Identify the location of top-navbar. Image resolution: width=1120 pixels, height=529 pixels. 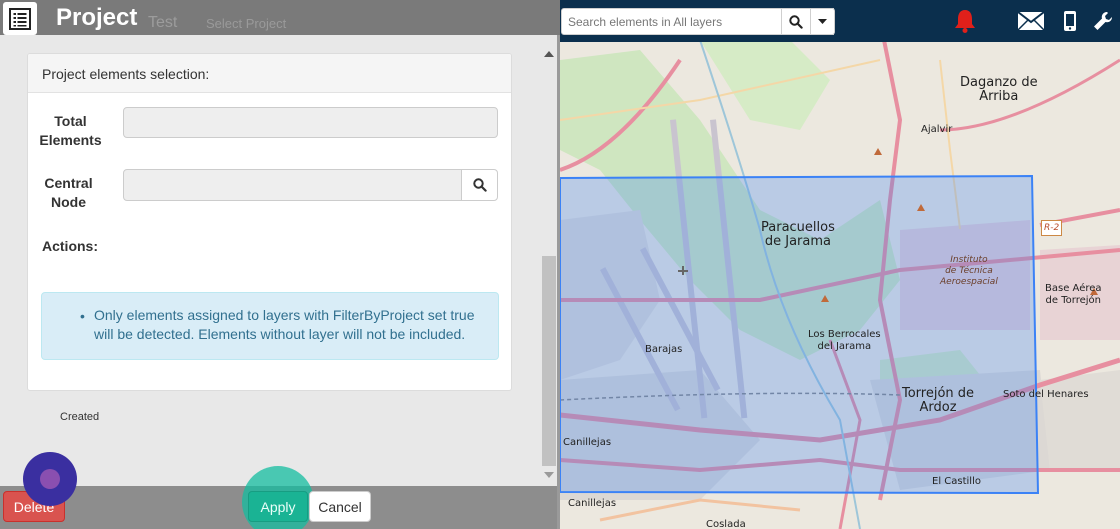
(840, 21).